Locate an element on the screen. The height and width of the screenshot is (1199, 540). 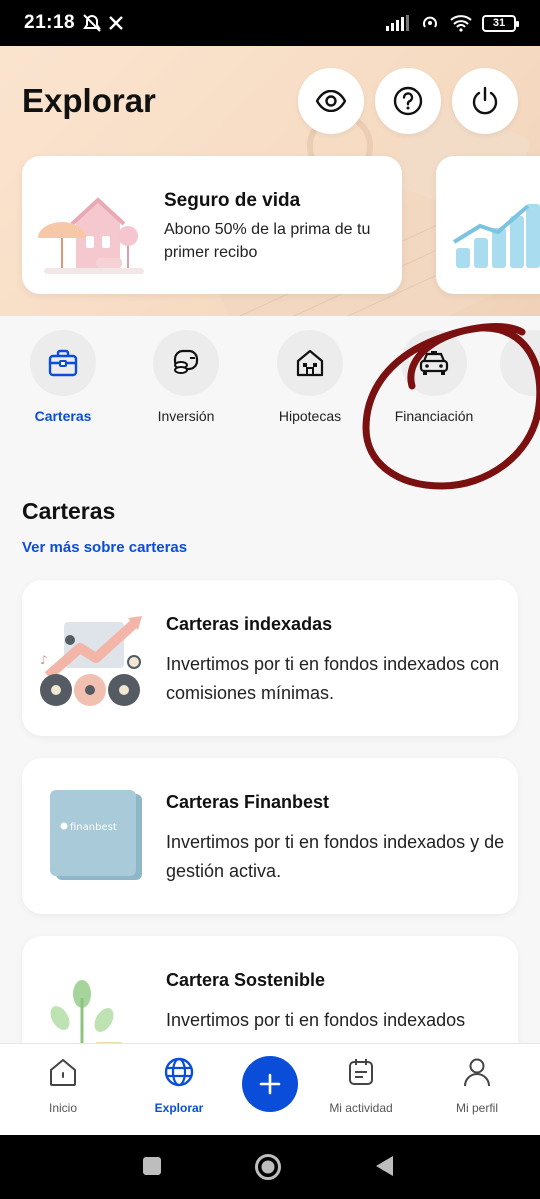
x-app-icon is located at coordinates (116, 23).